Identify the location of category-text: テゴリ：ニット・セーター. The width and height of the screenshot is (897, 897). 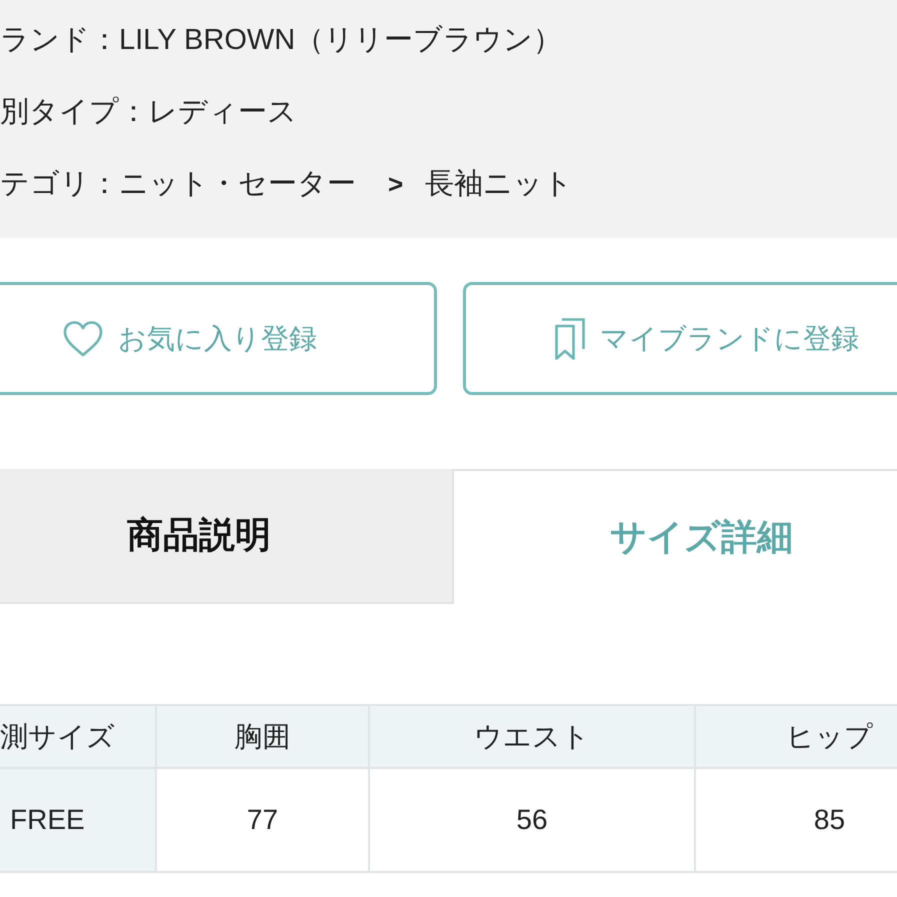
(178, 184).